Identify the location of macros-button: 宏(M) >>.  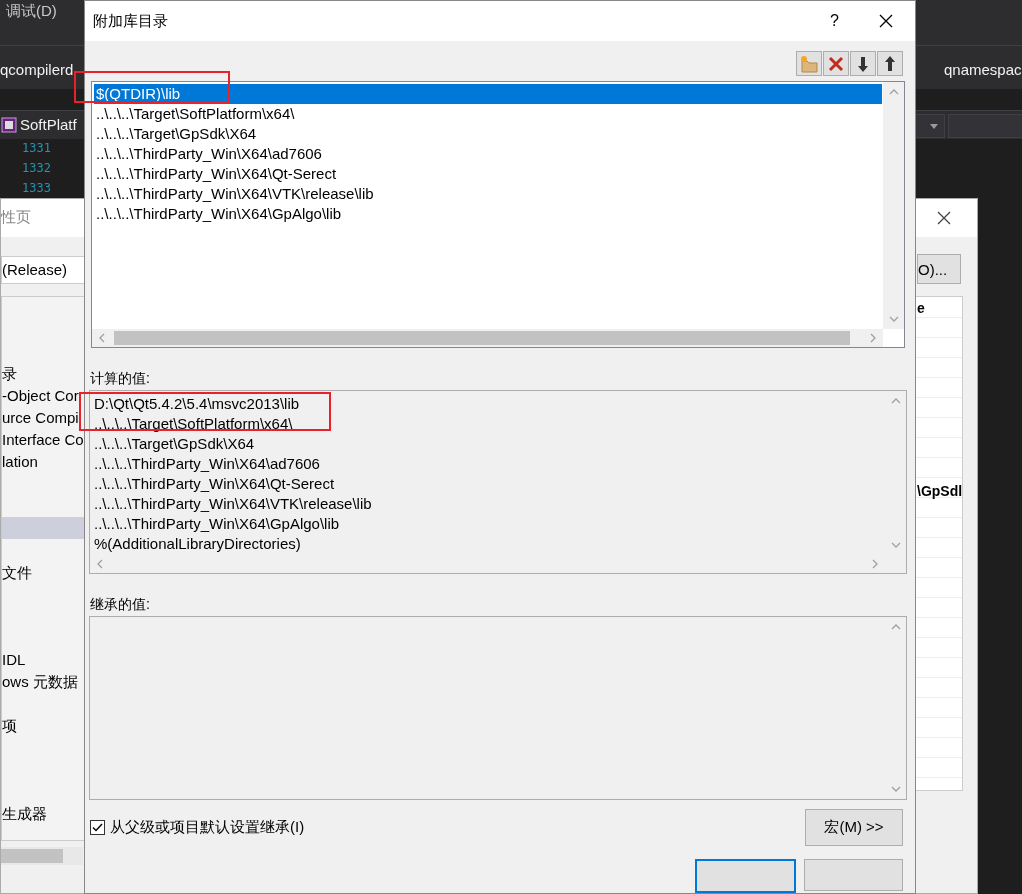
(854, 827).